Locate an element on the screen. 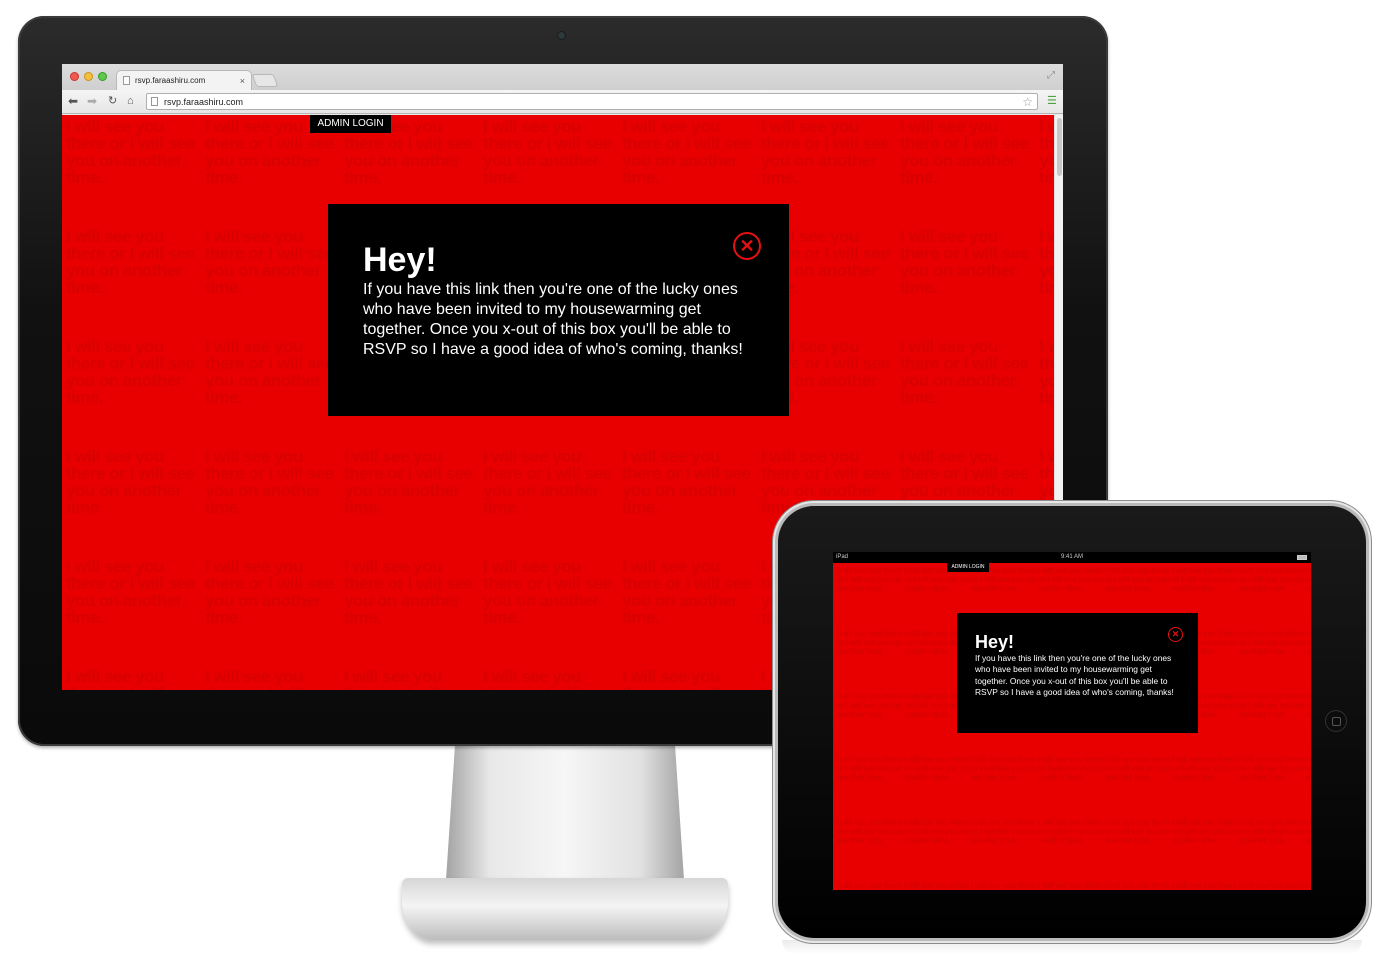 The height and width of the screenshot is (954, 1389). tab-close-icon: × is located at coordinates (242, 81).